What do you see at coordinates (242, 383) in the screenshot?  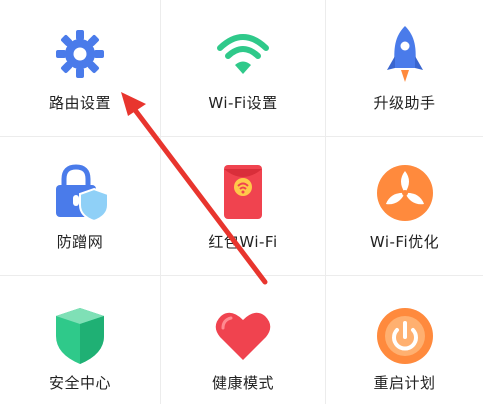 I see `tile-label: 健康模式` at bounding box center [242, 383].